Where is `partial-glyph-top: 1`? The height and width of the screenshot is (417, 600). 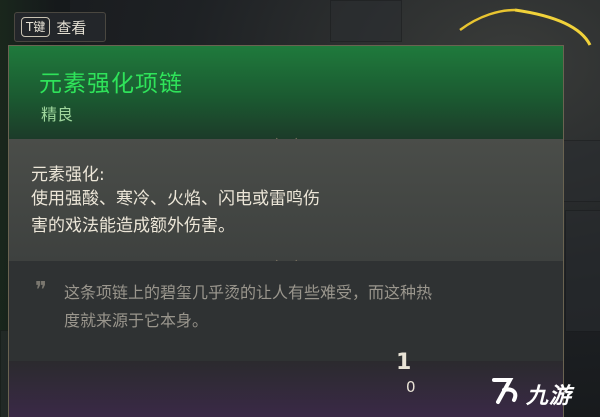
partial-glyph-top: 1 is located at coordinates (404, 362).